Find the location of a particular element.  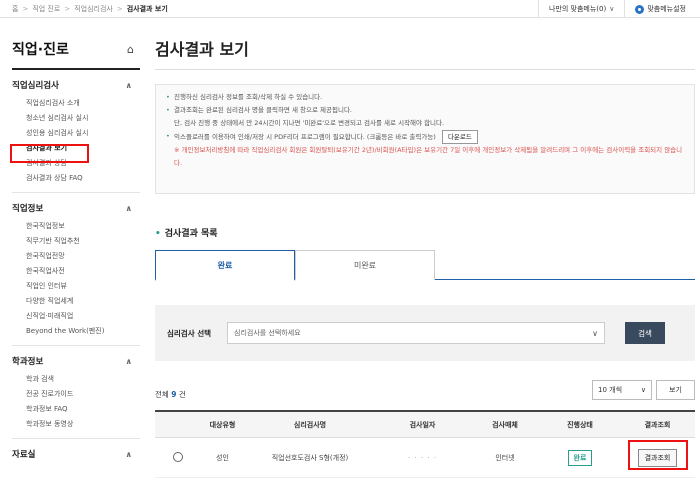

section-title-label: 자료실 is located at coordinates (24, 455).